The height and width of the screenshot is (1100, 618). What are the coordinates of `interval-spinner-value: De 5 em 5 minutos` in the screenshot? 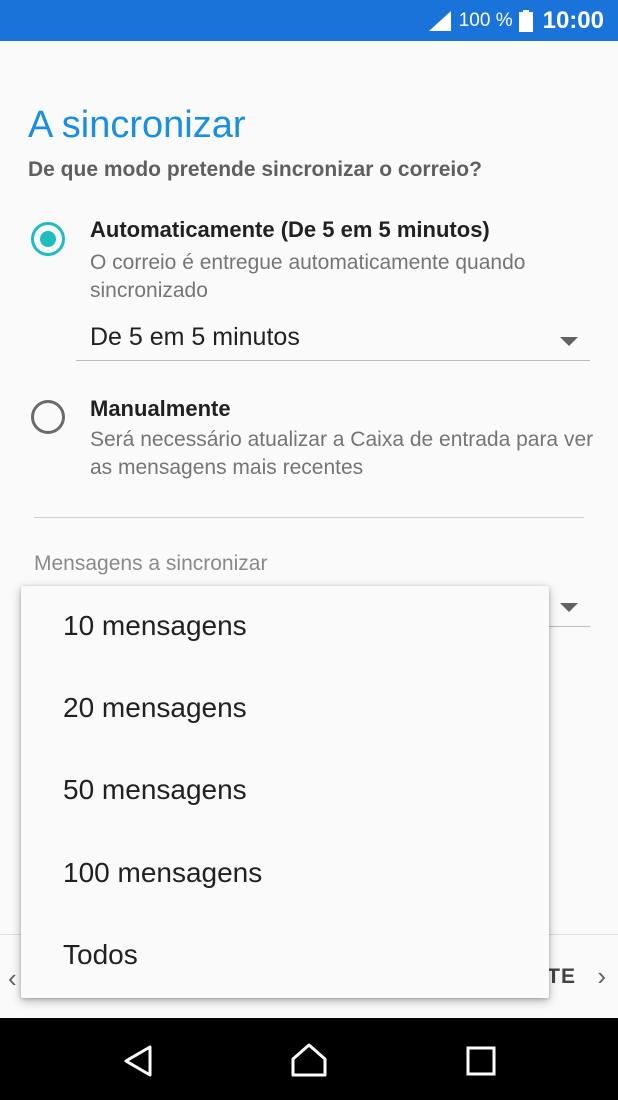 It's located at (195, 337).